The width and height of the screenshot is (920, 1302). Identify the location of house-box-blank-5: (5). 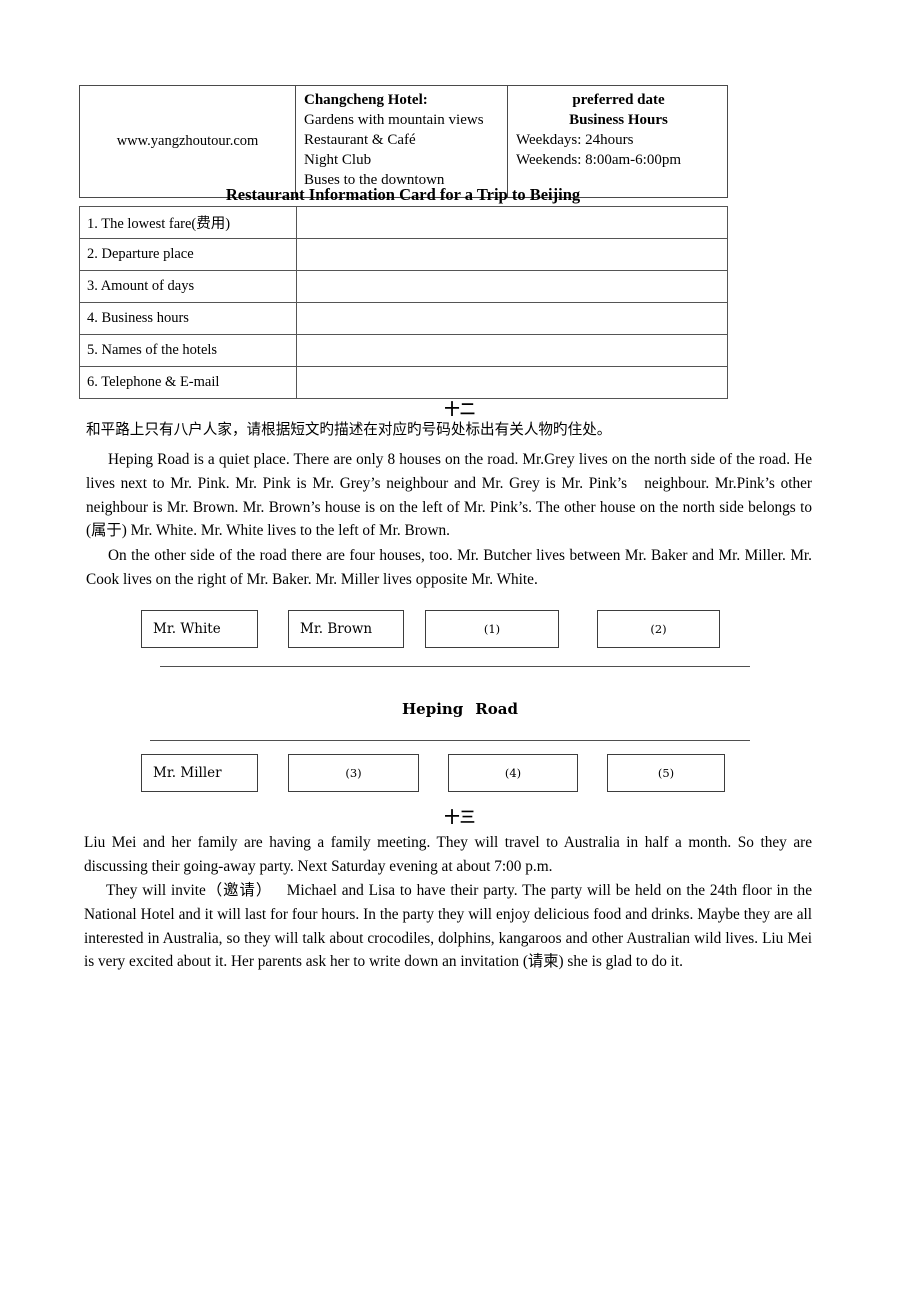
(666, 773).